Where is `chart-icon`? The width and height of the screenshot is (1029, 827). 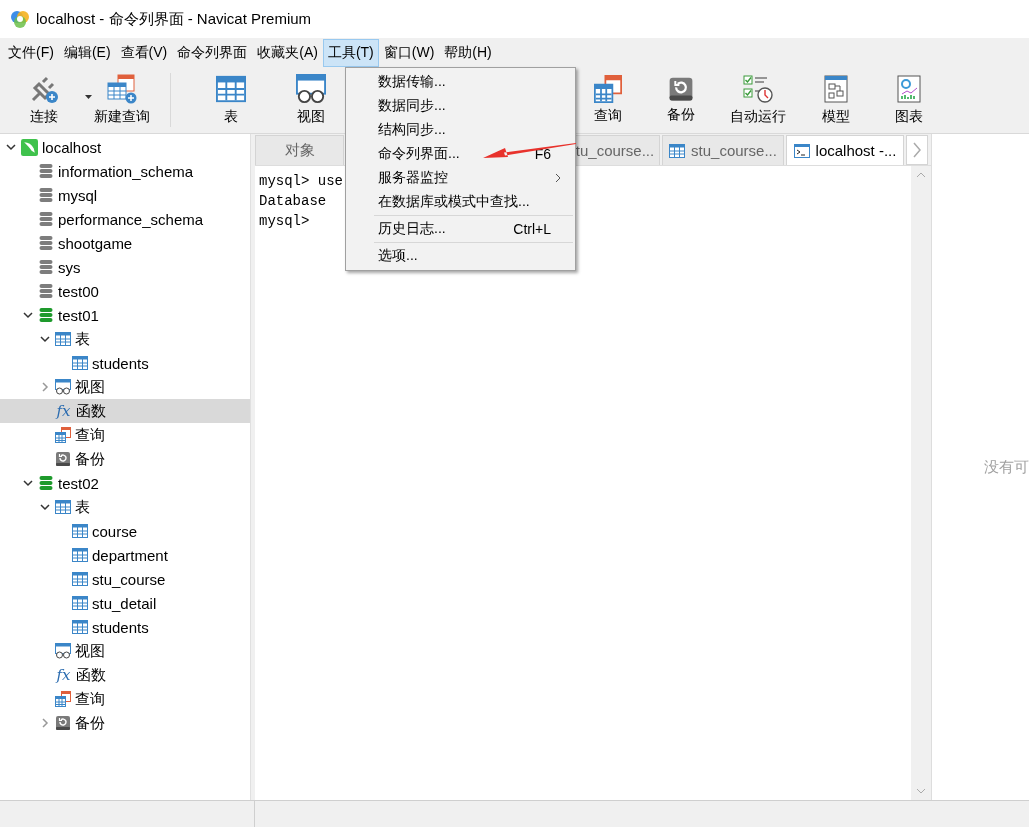 chart-icon is located at coordinates (908, 89).